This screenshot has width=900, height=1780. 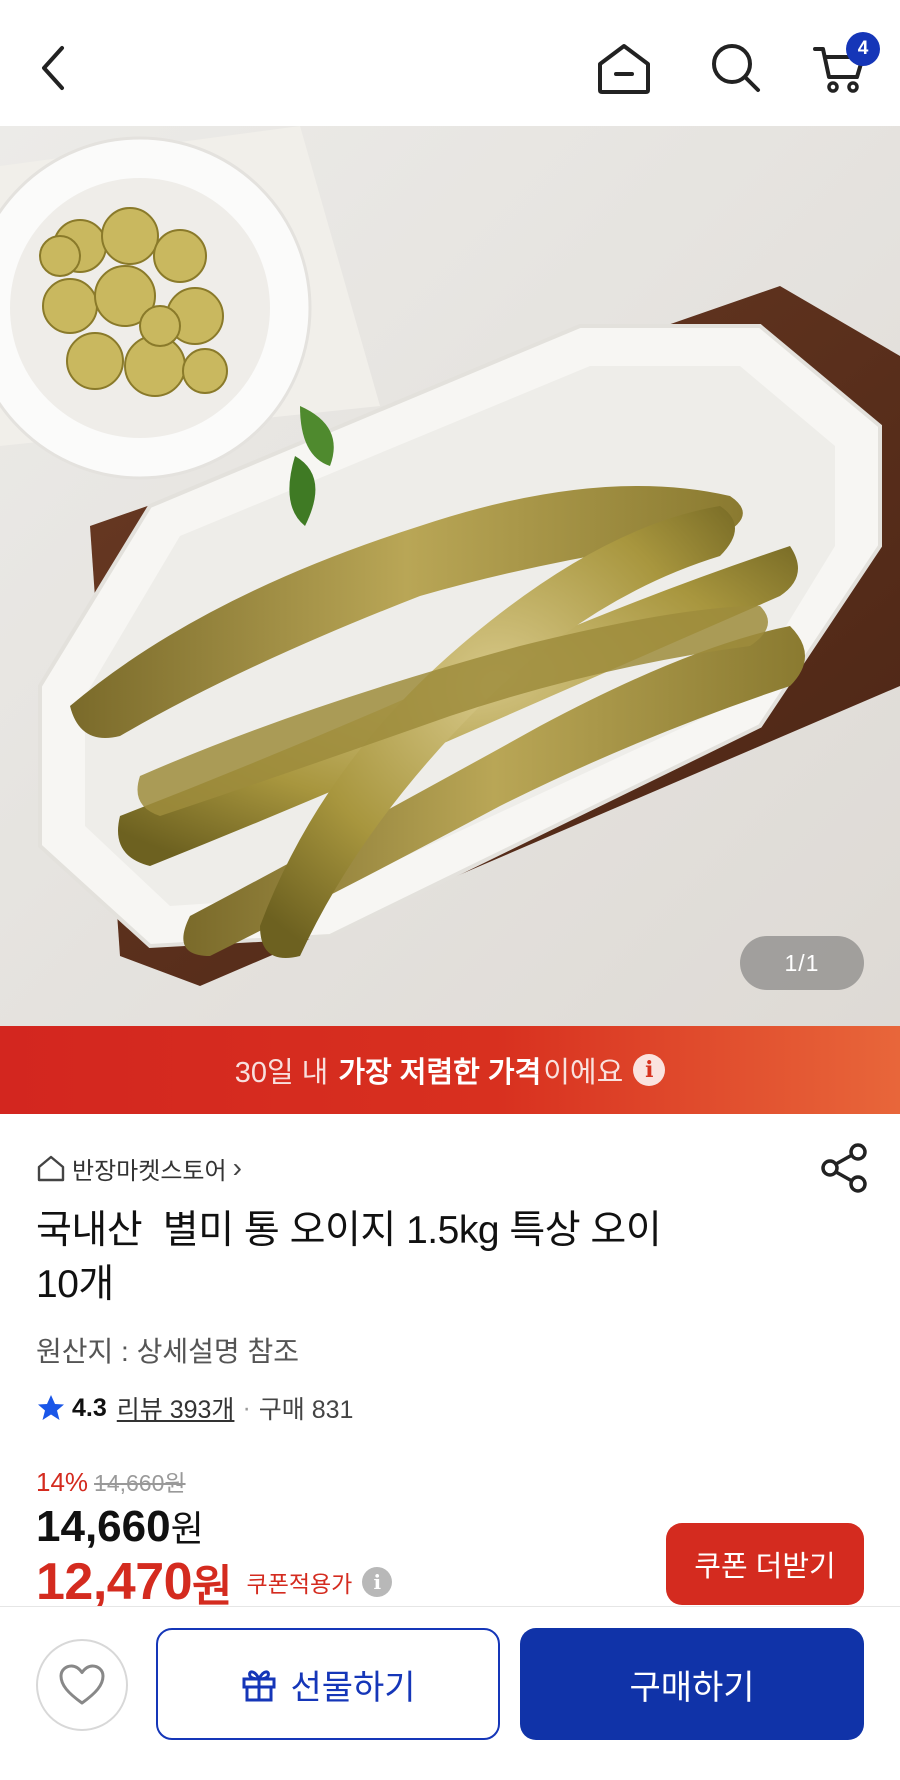 I want to click on more-coupons-button: 쿠폰 더받기, so click(x=765, y=1564).